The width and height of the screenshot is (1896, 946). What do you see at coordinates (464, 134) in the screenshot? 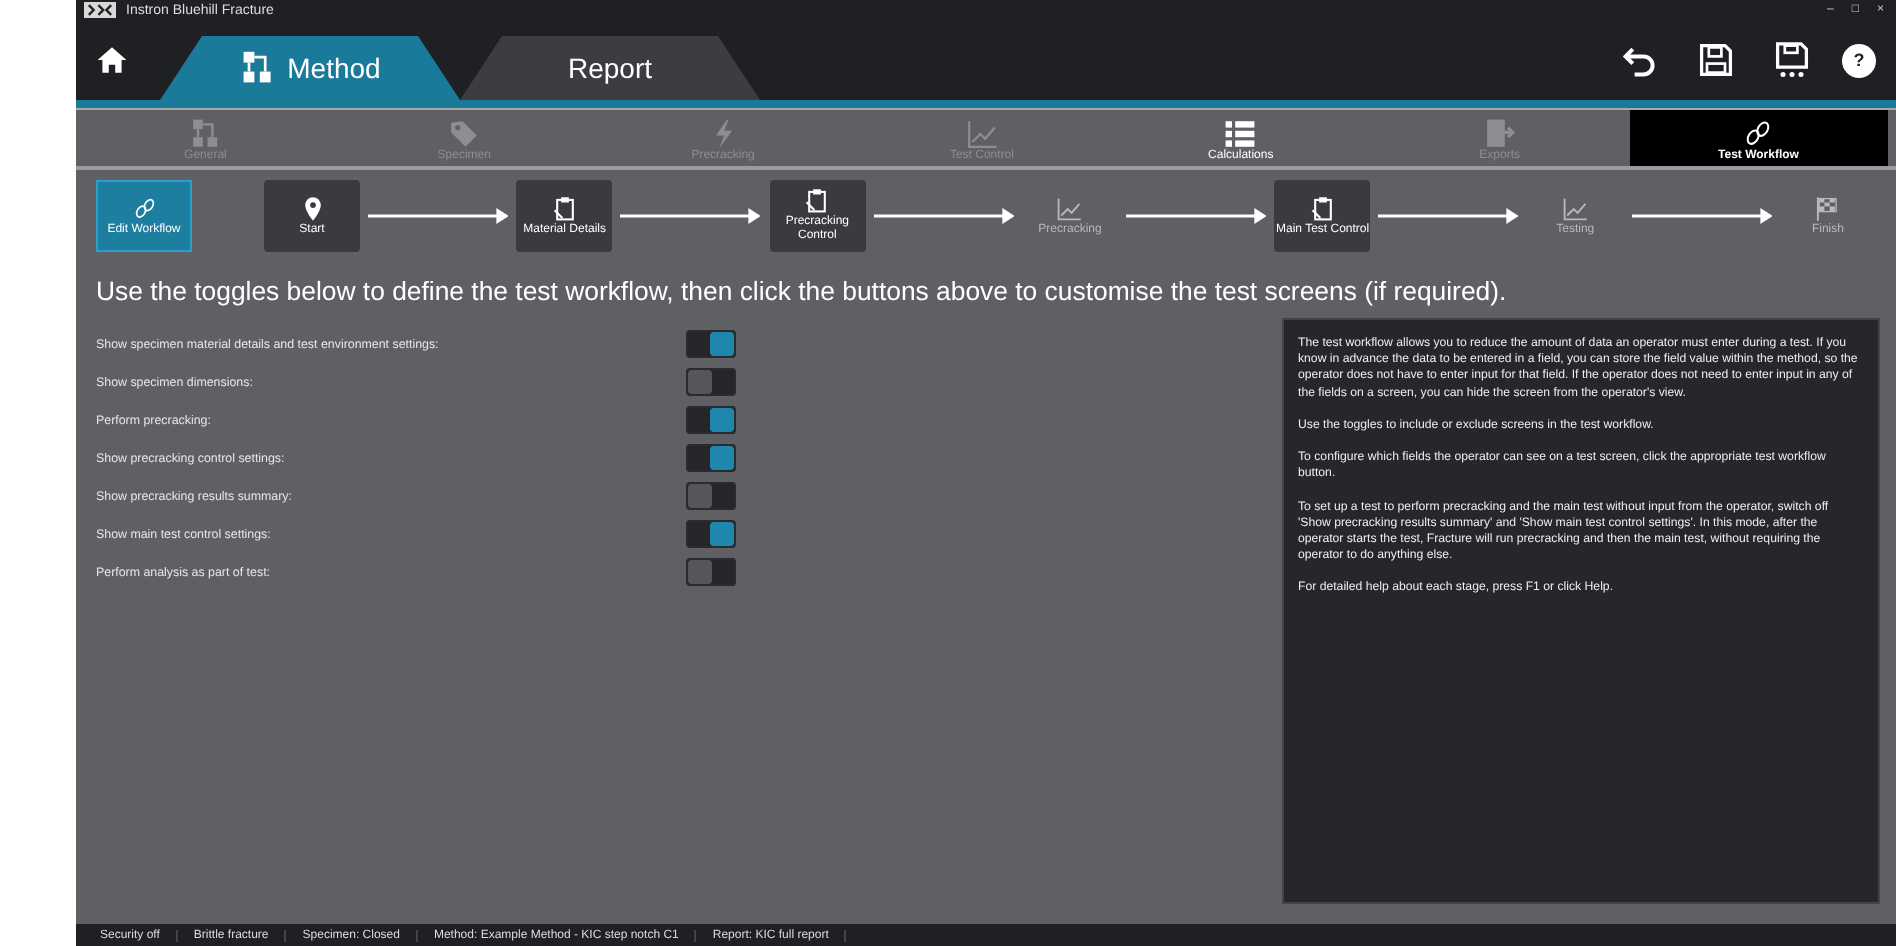
I see `tag-icon` at bounding box center [464, 134].